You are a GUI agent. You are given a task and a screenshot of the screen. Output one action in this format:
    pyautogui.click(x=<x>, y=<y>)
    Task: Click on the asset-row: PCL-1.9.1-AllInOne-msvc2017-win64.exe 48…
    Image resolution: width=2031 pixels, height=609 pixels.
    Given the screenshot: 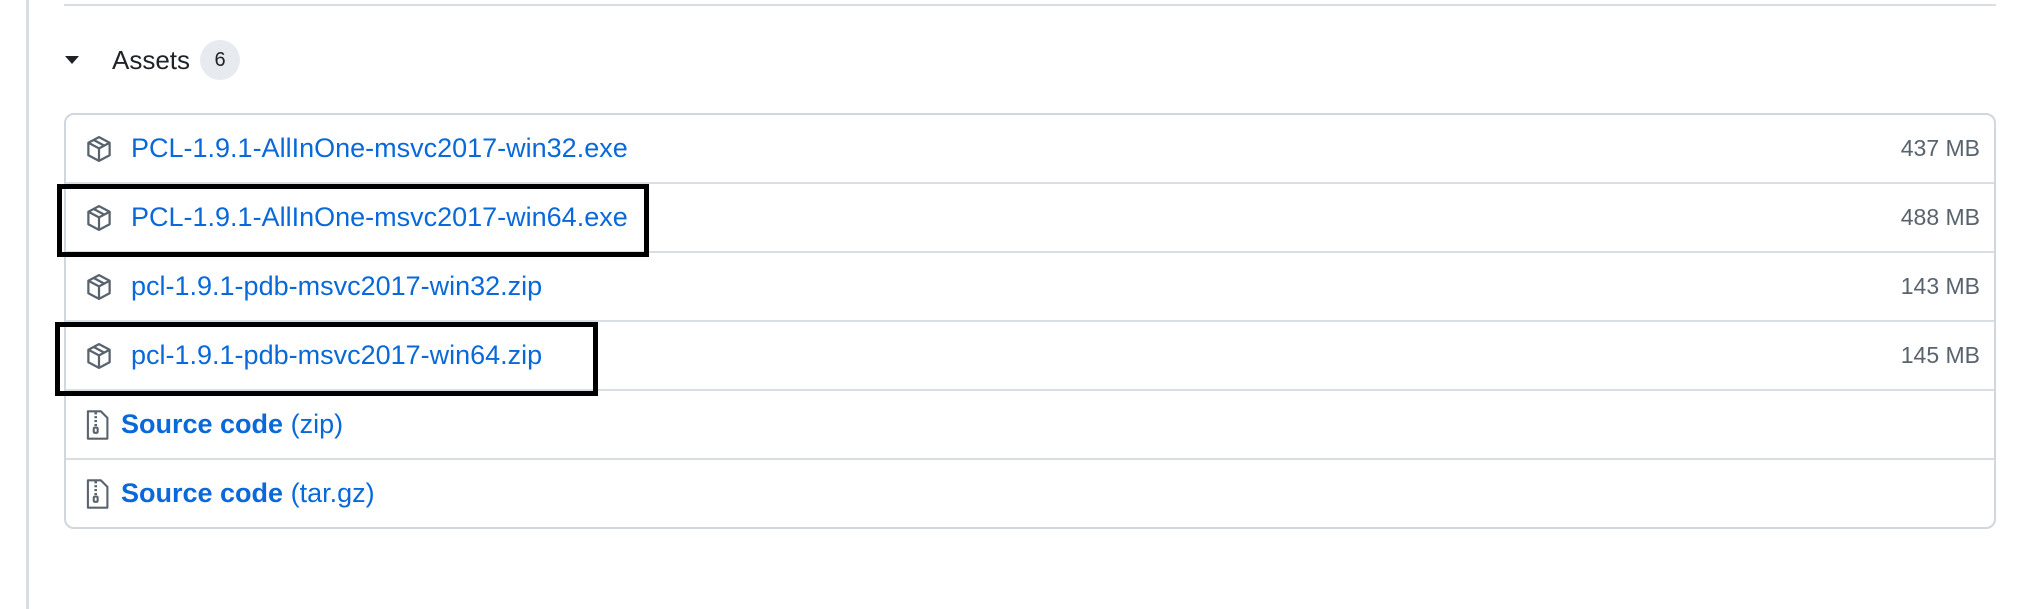 What is the action you would take?
    pyautogui.click(x=1030, y=218)
    